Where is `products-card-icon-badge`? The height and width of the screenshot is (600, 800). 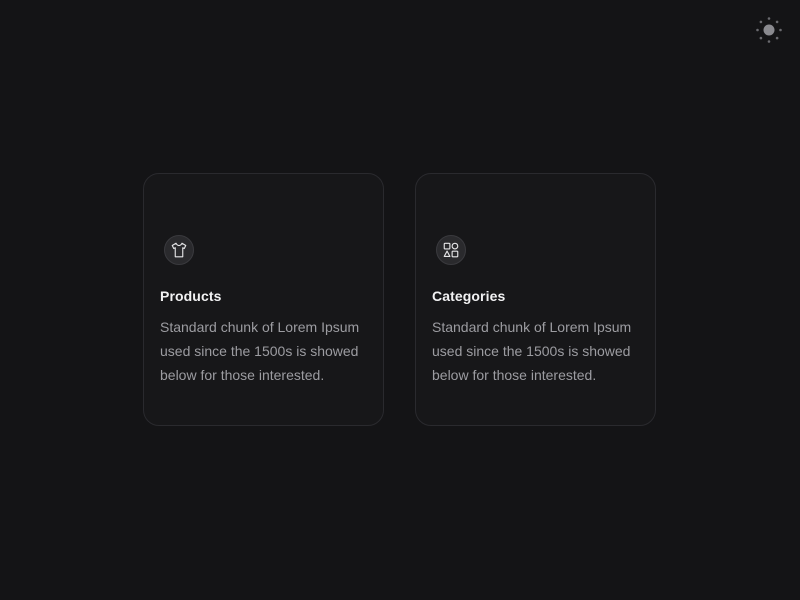
products-card-icon-badge is located at coordinates (179, 250).